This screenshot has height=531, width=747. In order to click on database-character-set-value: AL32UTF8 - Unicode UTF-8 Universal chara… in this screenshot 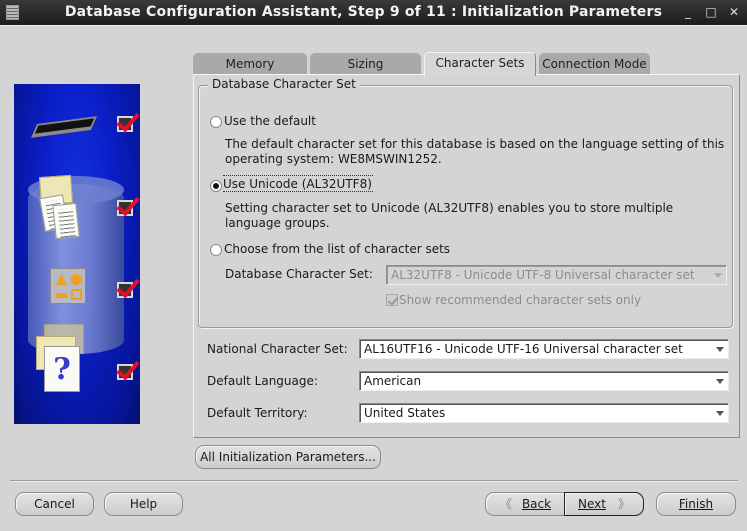, I will do `click(543, 275)`.